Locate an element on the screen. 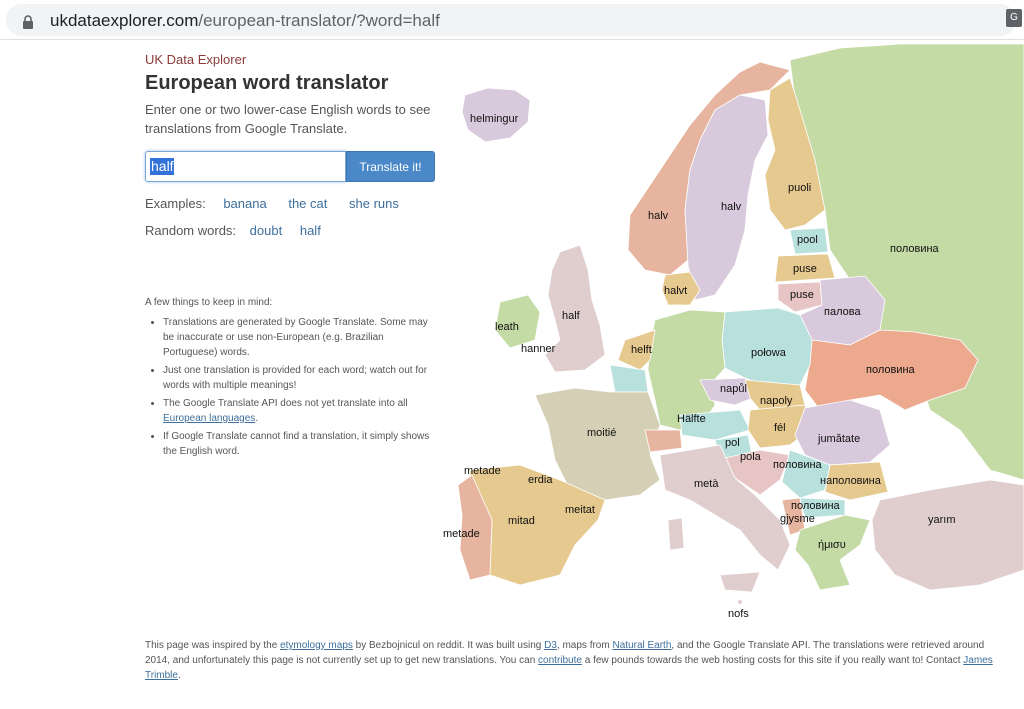 This screenshot has width=1024, height=709. url-domain: ukdataexplorer.com is located at coordinates (124, 20).